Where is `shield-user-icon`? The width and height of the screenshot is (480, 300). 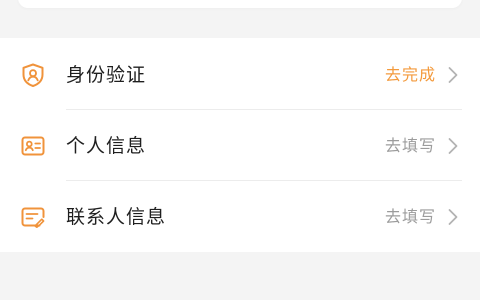 shield-user-icon is located at coordinates (33, 75).